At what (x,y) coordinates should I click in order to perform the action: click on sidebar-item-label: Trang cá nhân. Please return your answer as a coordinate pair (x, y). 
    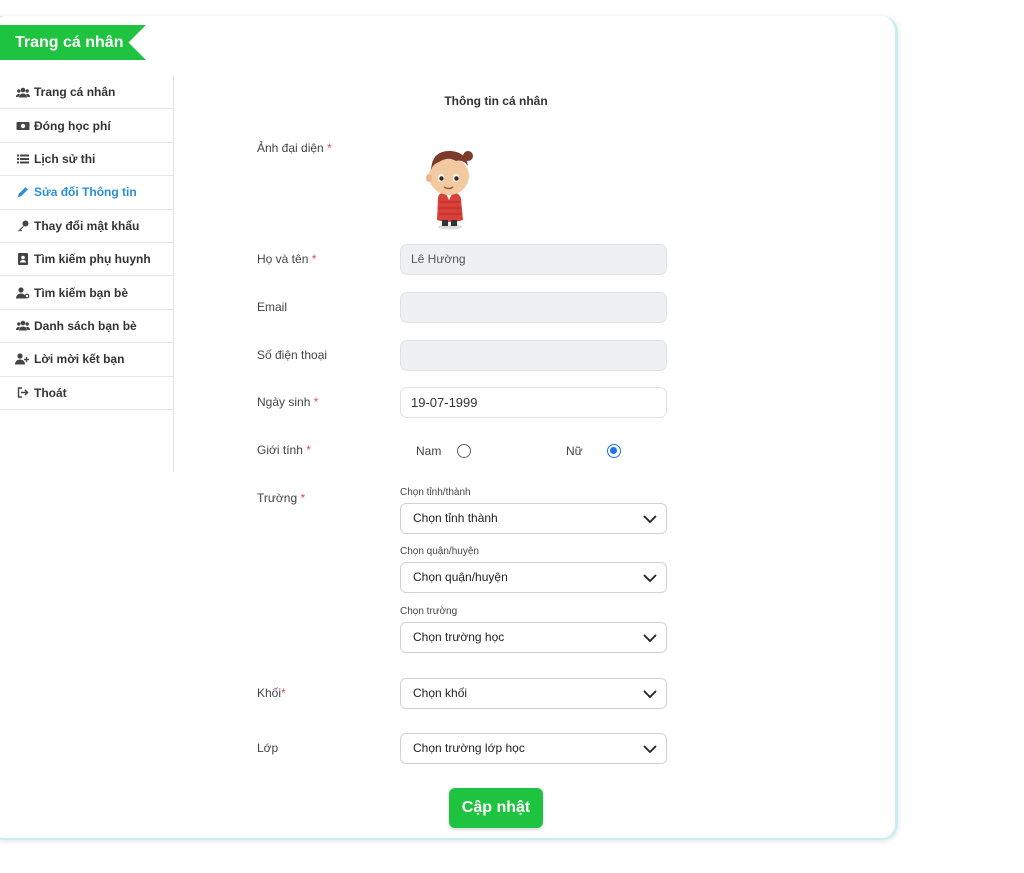
    Looking at the image, I should click on (75, 92).